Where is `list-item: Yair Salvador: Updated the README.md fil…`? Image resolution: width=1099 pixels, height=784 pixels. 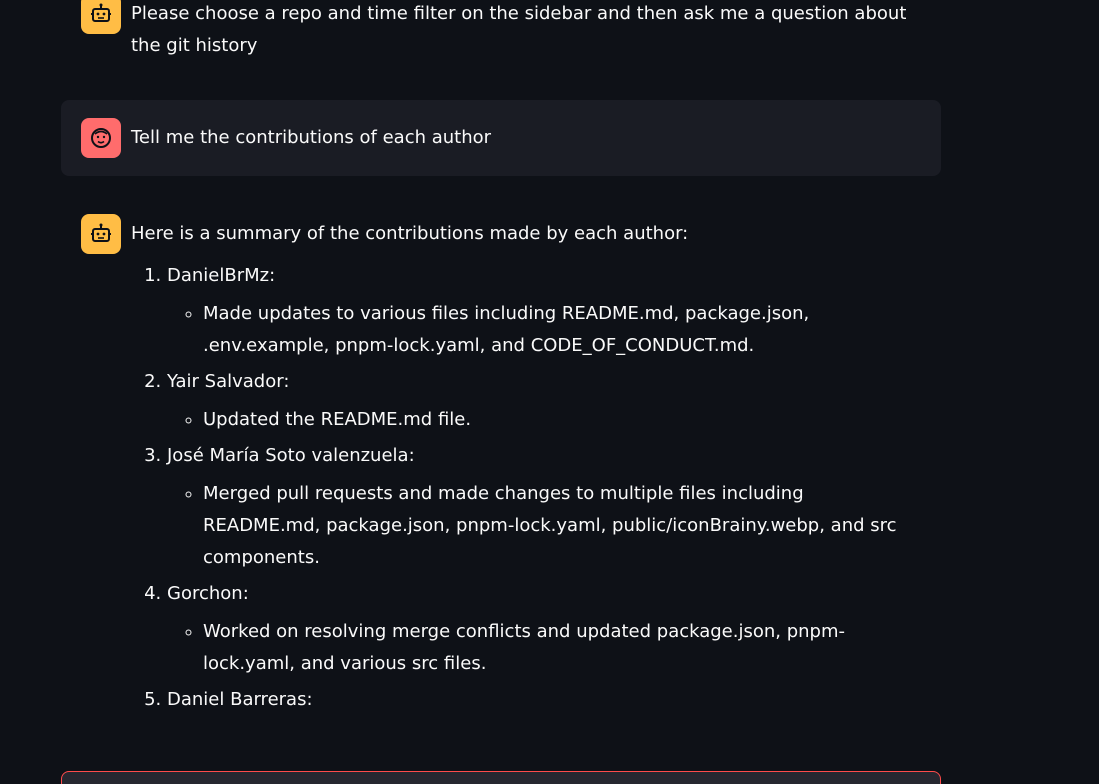
list-item: Yair Salvador: Updated the README.md fil… is located at coordinates (544, 401).